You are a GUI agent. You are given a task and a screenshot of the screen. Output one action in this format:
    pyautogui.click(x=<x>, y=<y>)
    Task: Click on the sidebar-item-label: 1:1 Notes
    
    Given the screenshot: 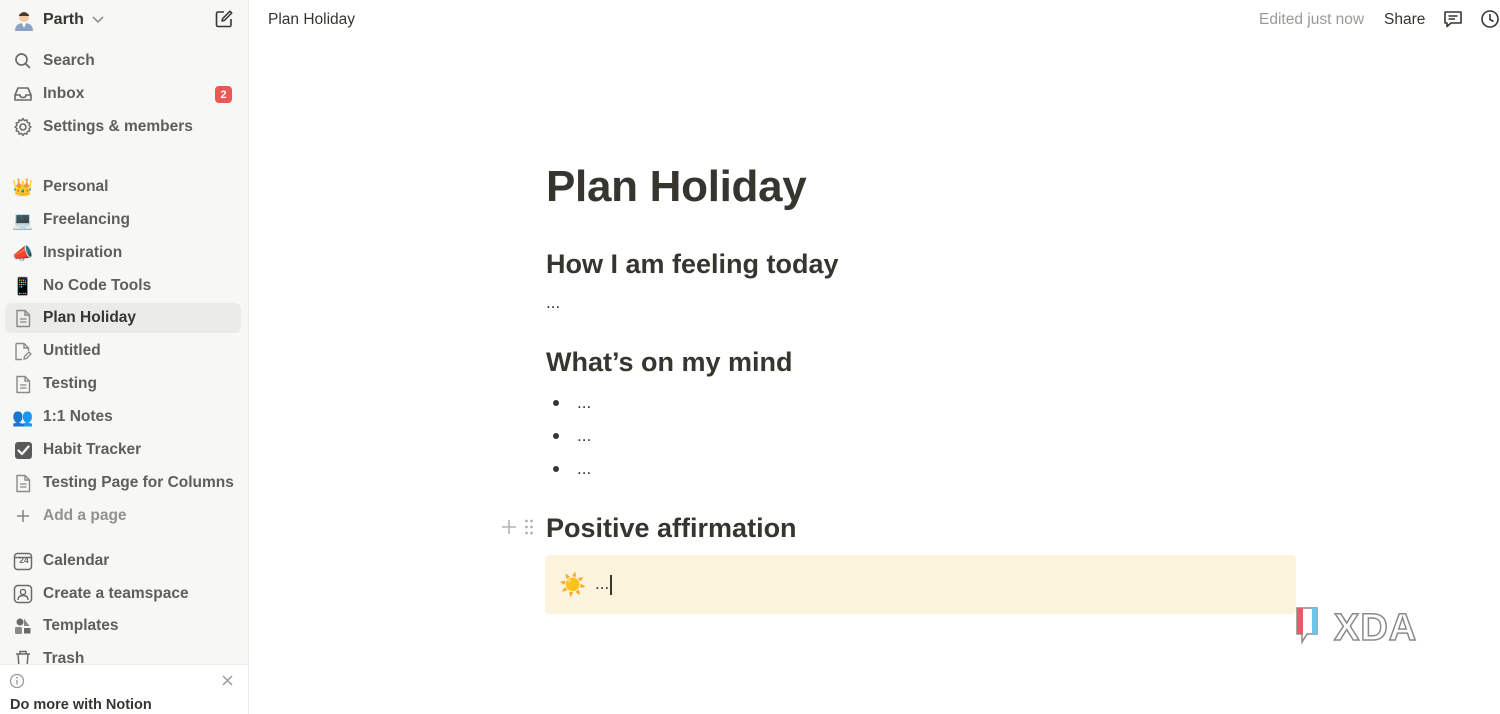 What is the action you would take?
    pyautogui.click(x=78, y=416)
    